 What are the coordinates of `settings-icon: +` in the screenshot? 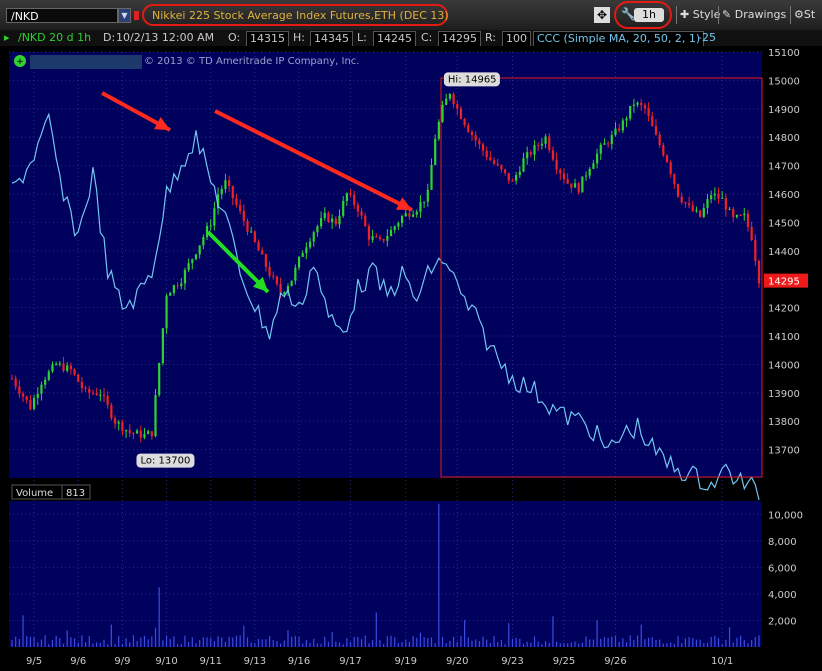 It's located at (20, 61).